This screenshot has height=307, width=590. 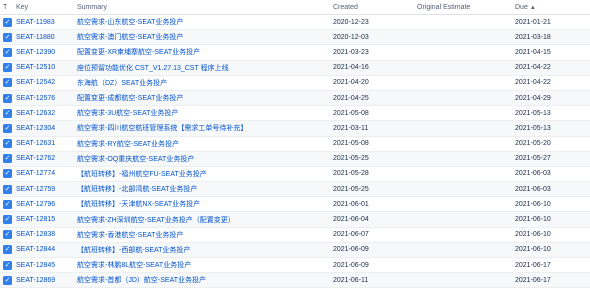 What do you see at coordinates (205, 204) in the screenshot?
I see `issue-summary-link: 【航班转移】-天津航NX-SEAT业务投产` at bounding box center [205, 204].